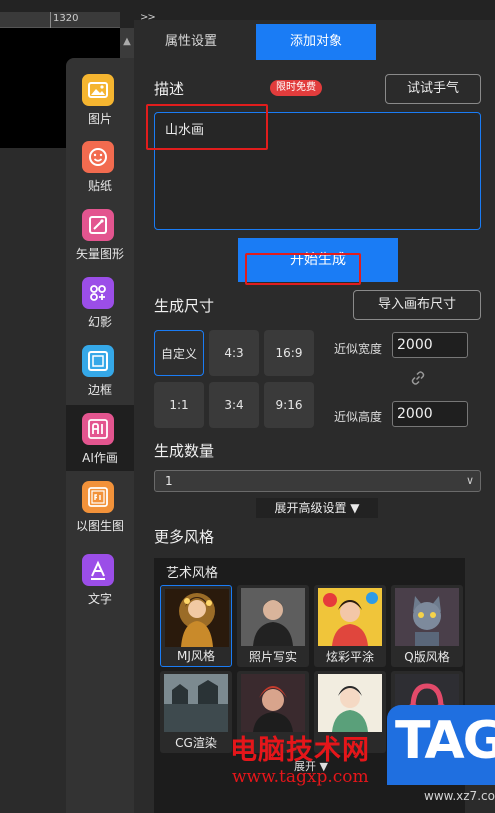  What do you see at coordinates (184, 451) in the screenshot?
I see `count-label: 生成数量` at bounding box center [184, 451].